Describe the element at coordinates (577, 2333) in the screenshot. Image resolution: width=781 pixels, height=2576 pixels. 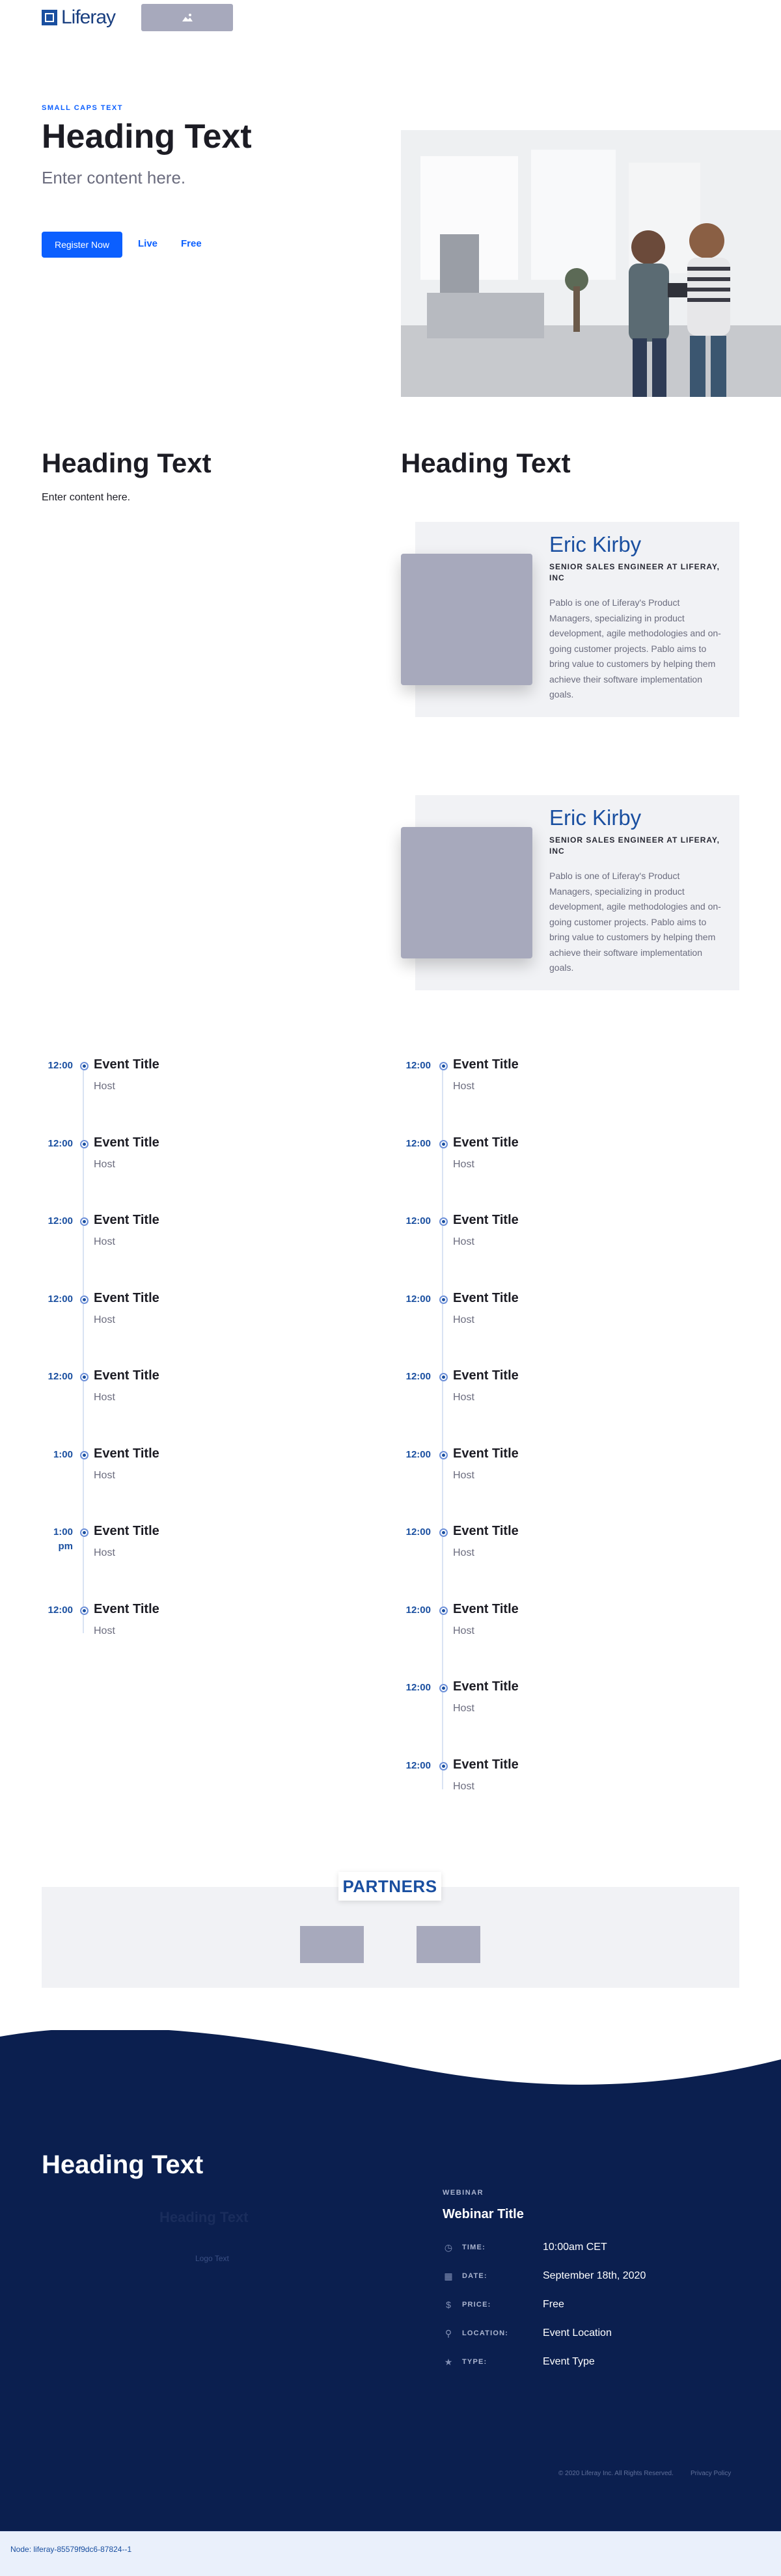
I see `webinar-detail-value: Event Location` at that location.